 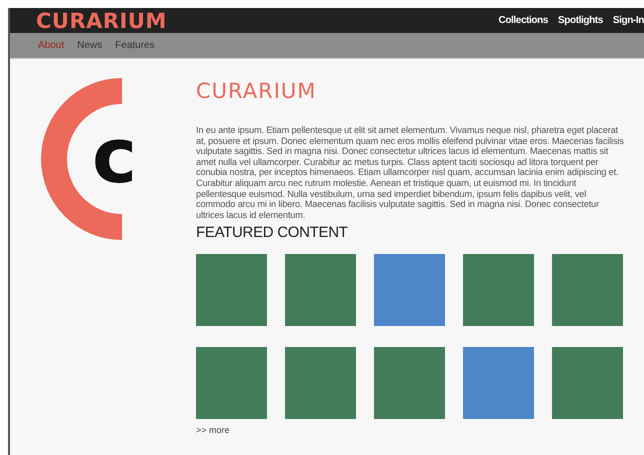 What do you see at coordinates (213, 430) in the screenshot?
I see `more-link: >> more` at bounding box center [213, 430].